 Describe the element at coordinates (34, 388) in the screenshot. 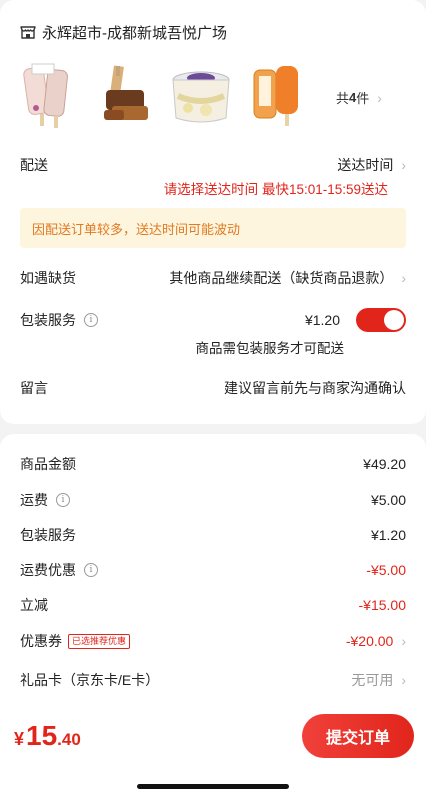

I see `message-label: 留言` at that location.